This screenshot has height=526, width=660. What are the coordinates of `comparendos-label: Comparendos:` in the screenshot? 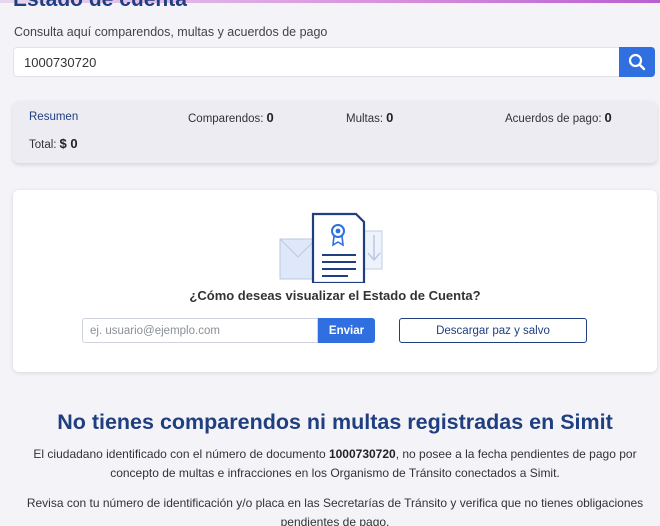 It's located at (226, 119).